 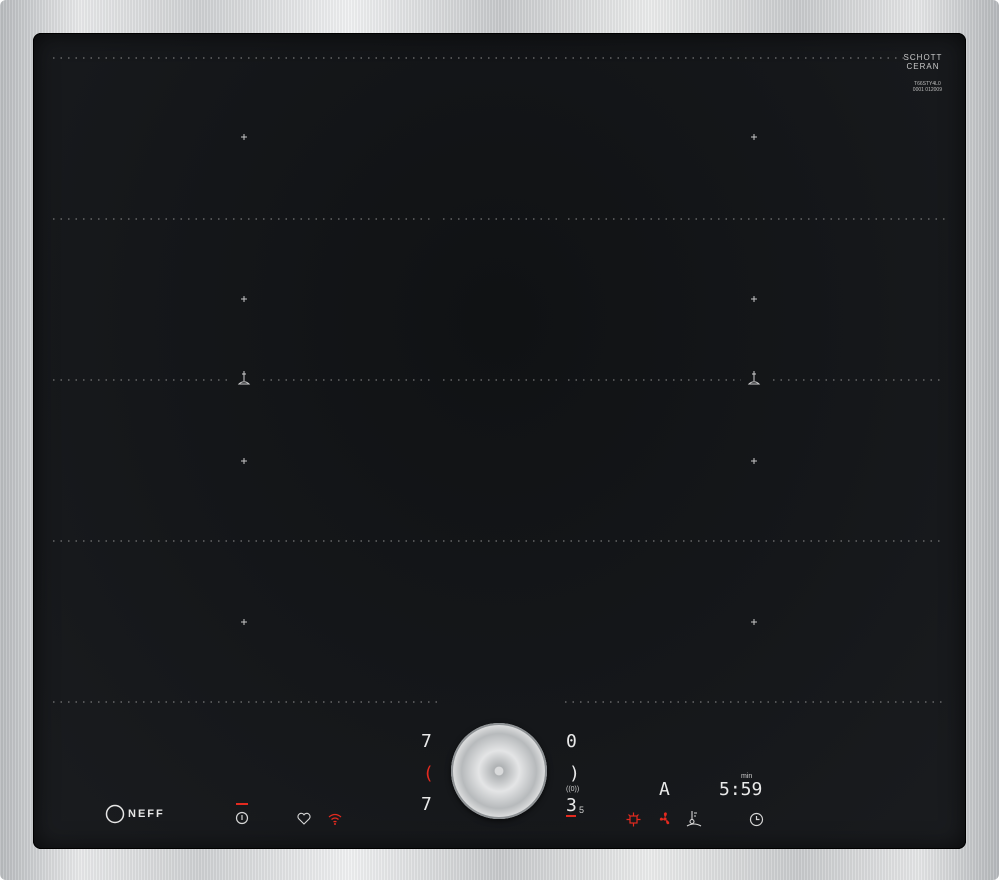 What do you see at coordinates (304, 818) in the screenshot?
I see `heart-icon` at bounding box center [304, 818].